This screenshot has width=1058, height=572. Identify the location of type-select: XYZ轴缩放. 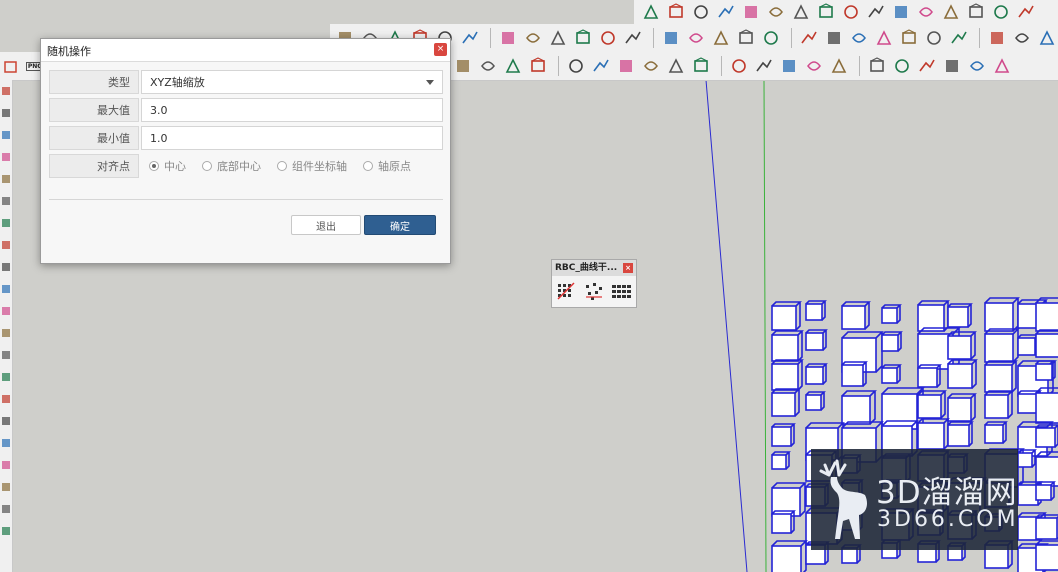
(292, 82).